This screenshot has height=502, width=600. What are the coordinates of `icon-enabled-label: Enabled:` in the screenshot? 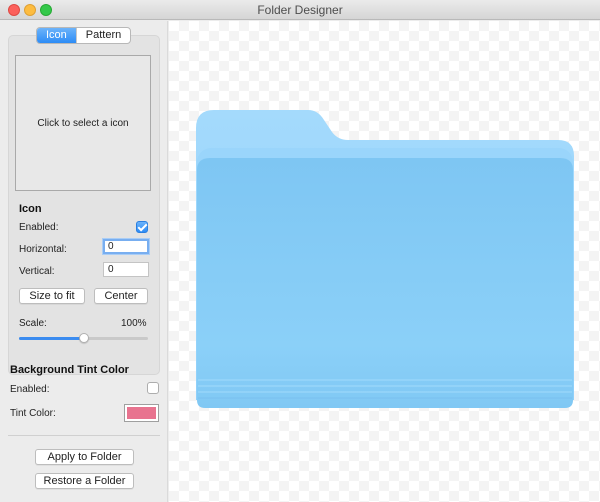 It's located at (39, 227).